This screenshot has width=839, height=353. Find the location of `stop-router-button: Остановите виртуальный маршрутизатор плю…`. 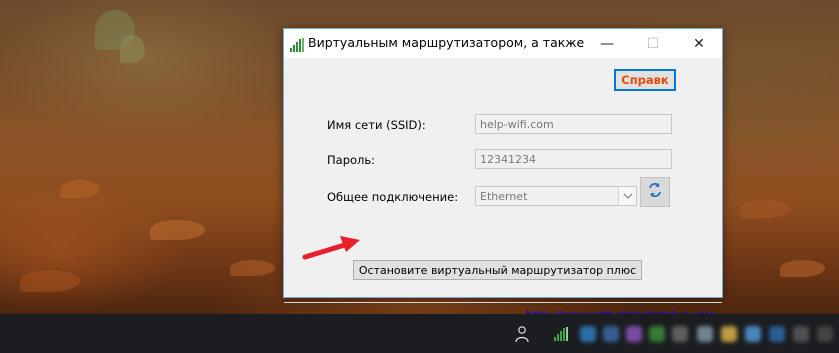

stop-router-button: Остановите виртуальный маршрутизатор плю… is located at coordinates (497, 270).